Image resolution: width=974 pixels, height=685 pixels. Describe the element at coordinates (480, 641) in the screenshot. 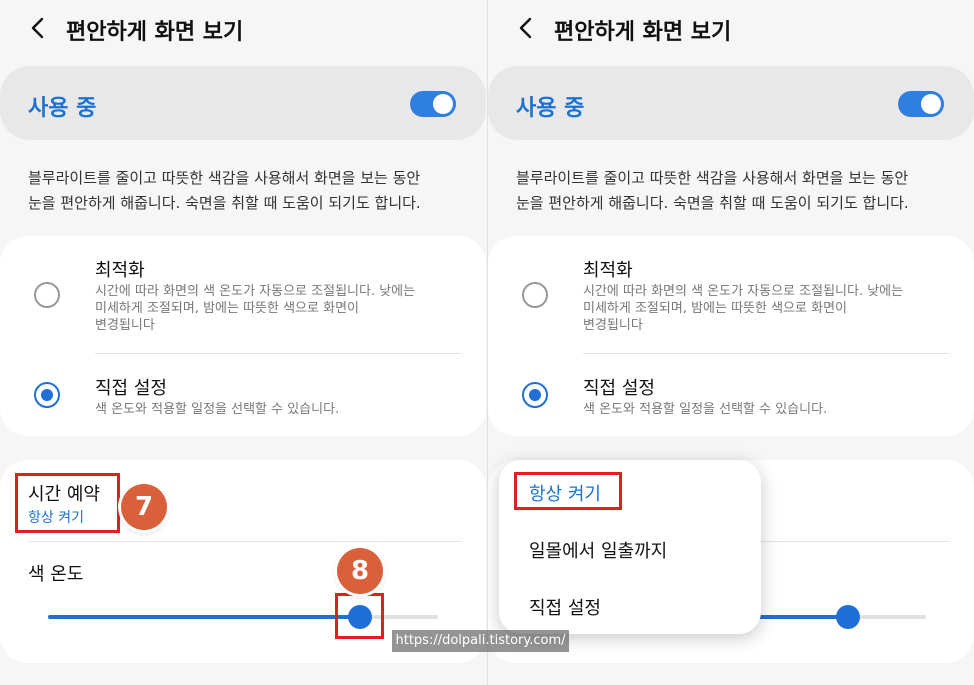

I see `watermark-url: https://dolpali.tistory.com/` at that location.